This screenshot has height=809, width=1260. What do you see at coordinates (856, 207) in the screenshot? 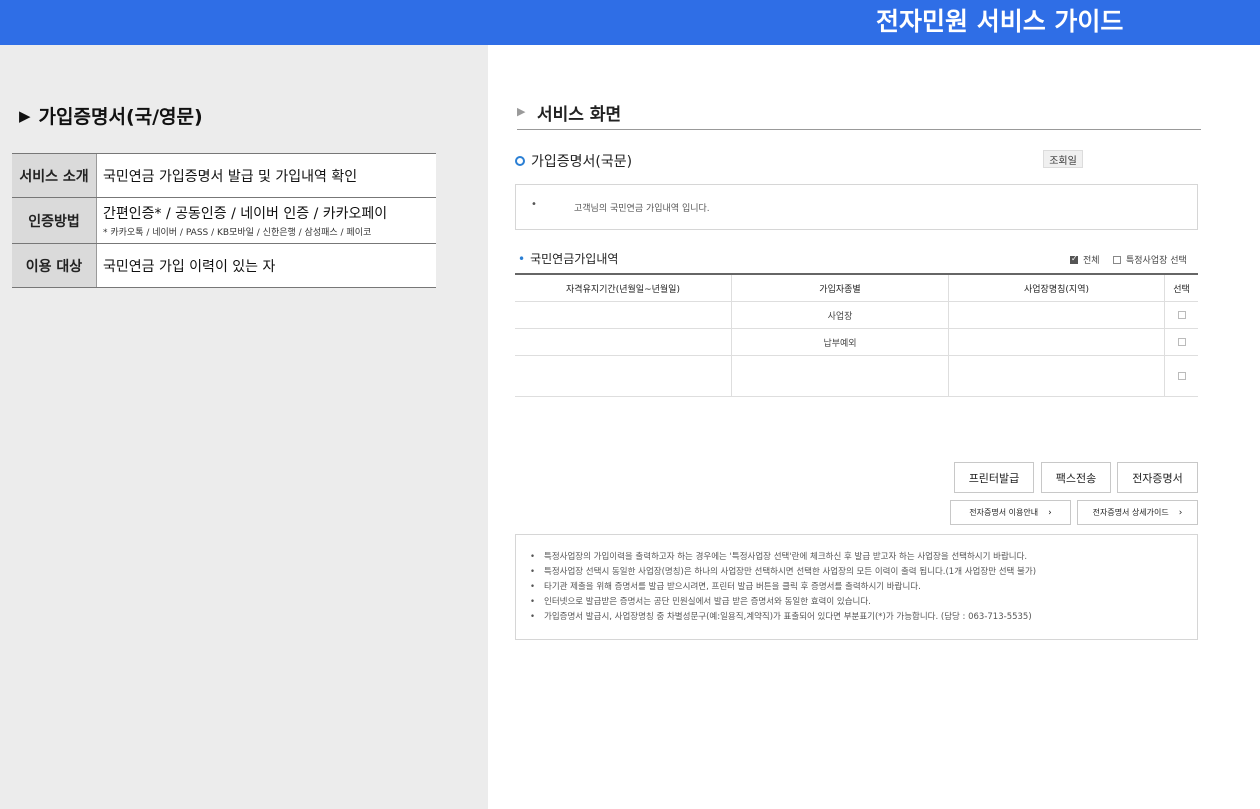
I see `notice-box: • 고객님의 국민연금 가입내역 입니다.` at bounding box center [856, 207].